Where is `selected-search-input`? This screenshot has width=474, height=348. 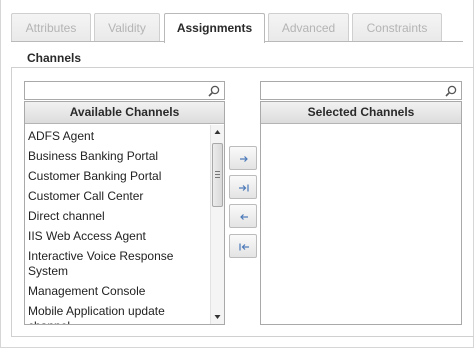
selected-search-input is located at coordinates (361, 90).